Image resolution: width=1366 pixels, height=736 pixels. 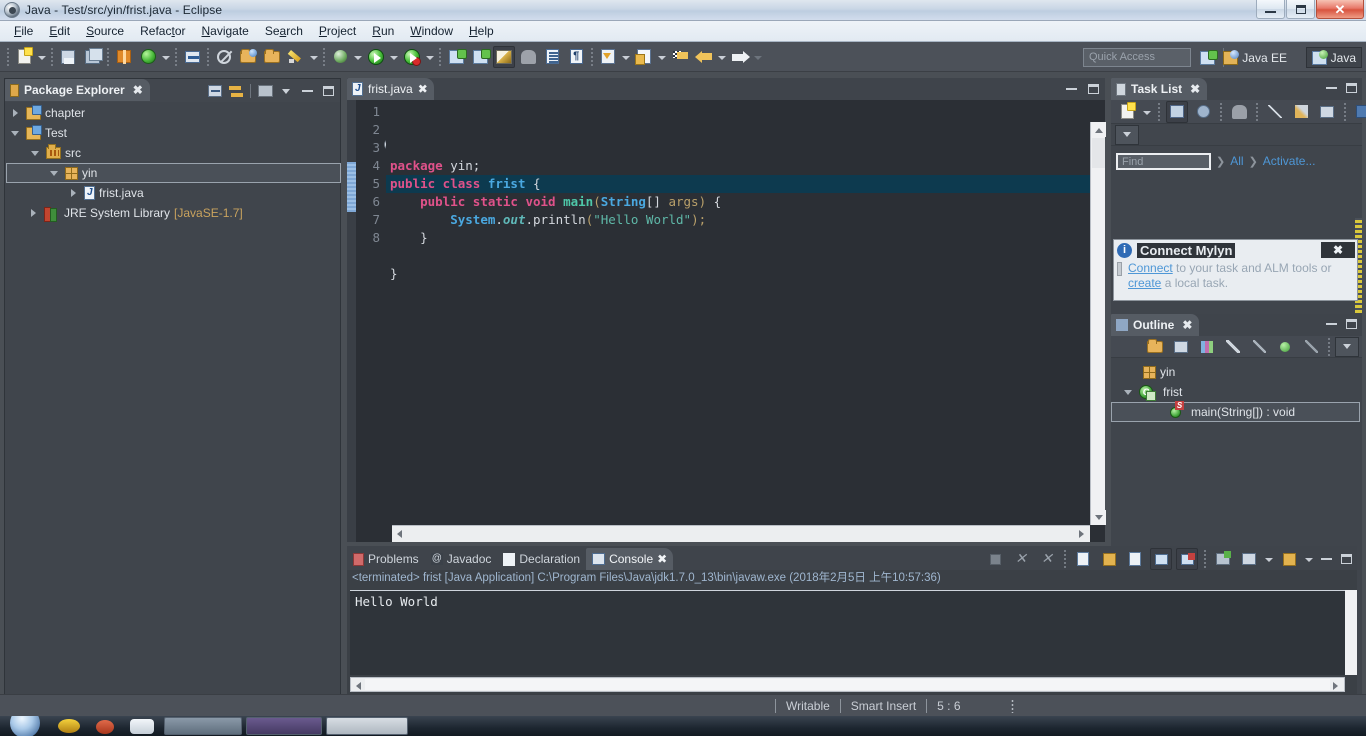 I want to click on menu-source: Source, so click(x=105, y=31).